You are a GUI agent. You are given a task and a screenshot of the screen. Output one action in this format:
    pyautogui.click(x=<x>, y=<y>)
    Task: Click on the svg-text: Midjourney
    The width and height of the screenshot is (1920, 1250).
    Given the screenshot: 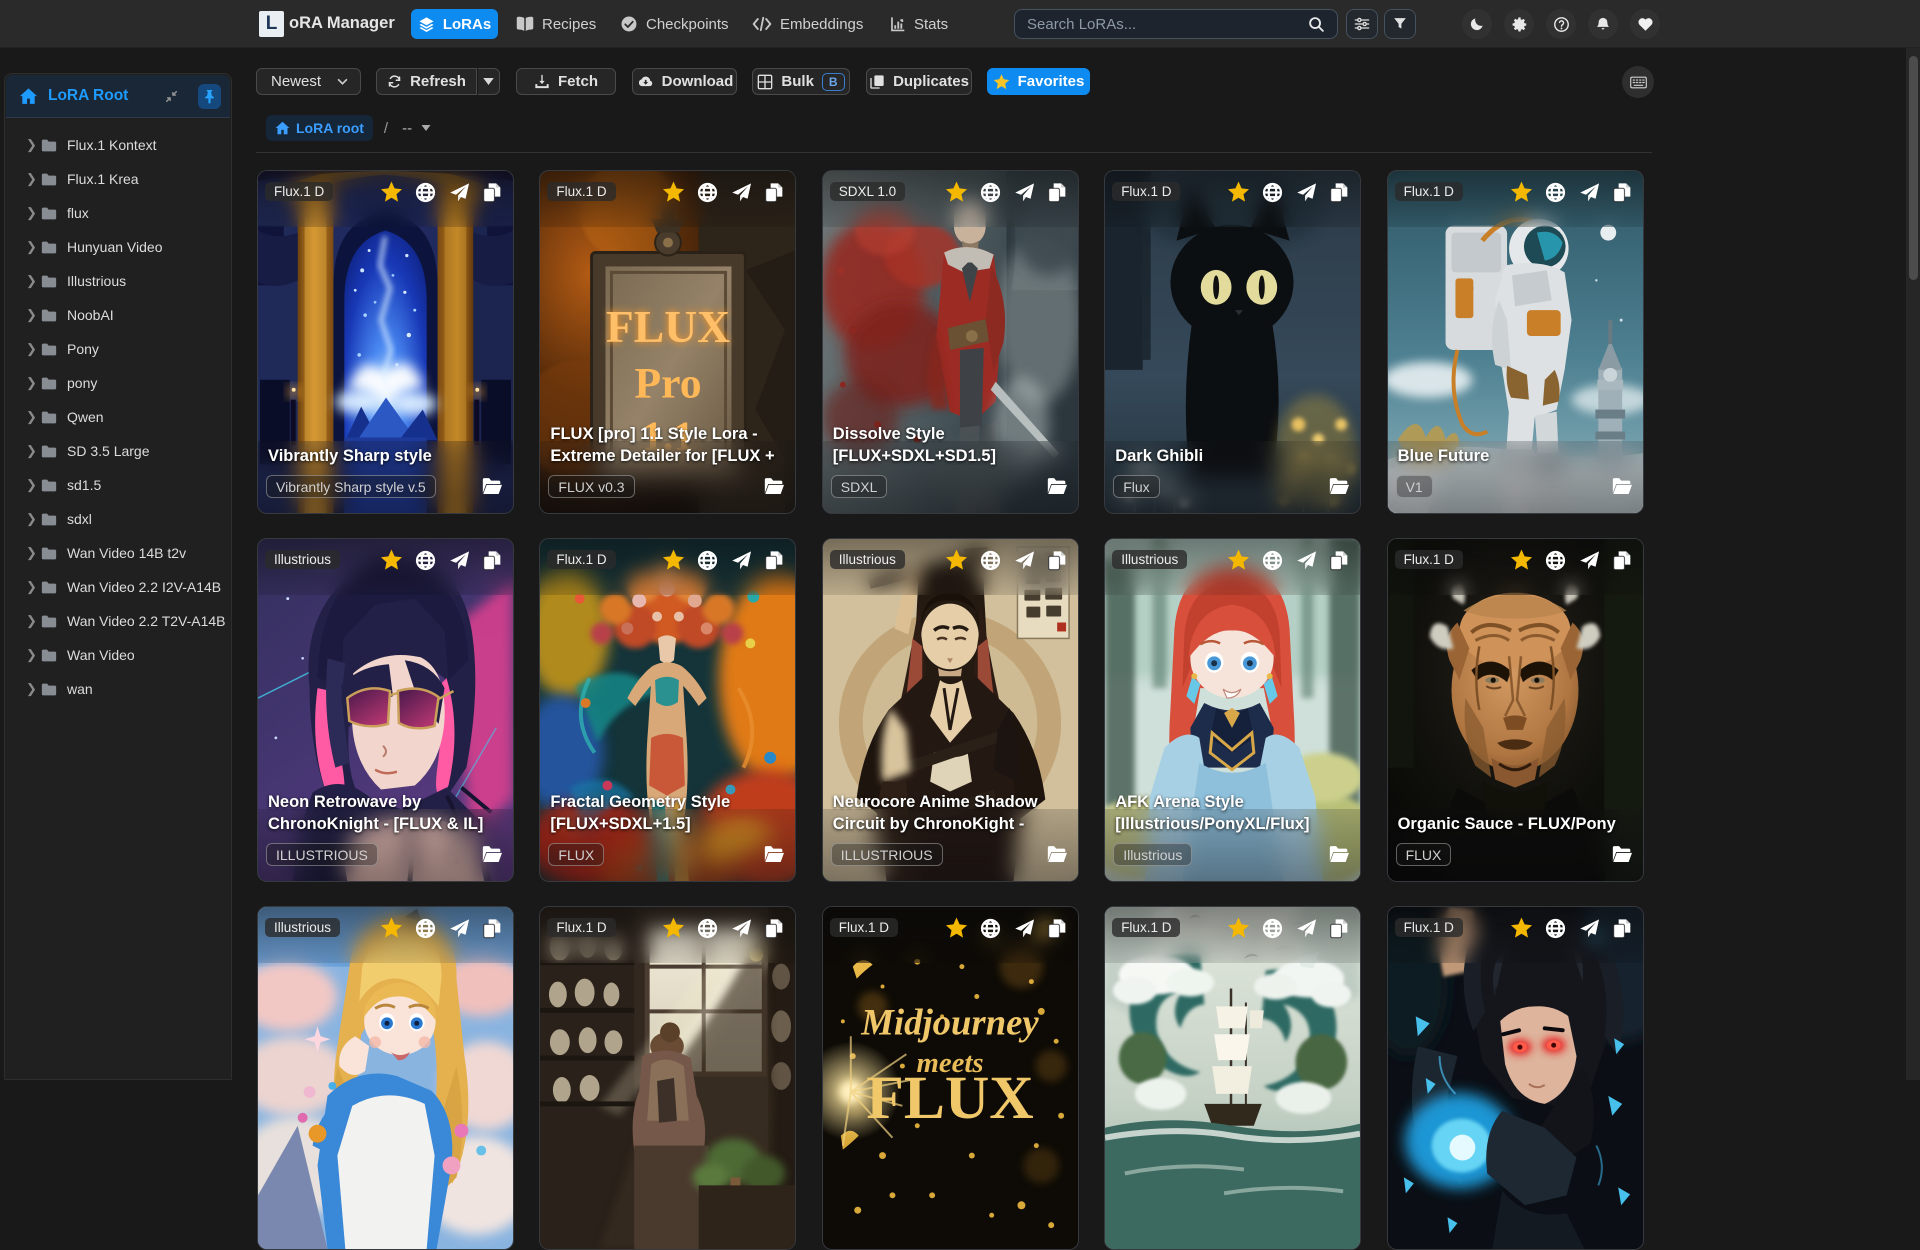 What is the action you would take?
    pyautogui.click(x=949, y=1021)
    